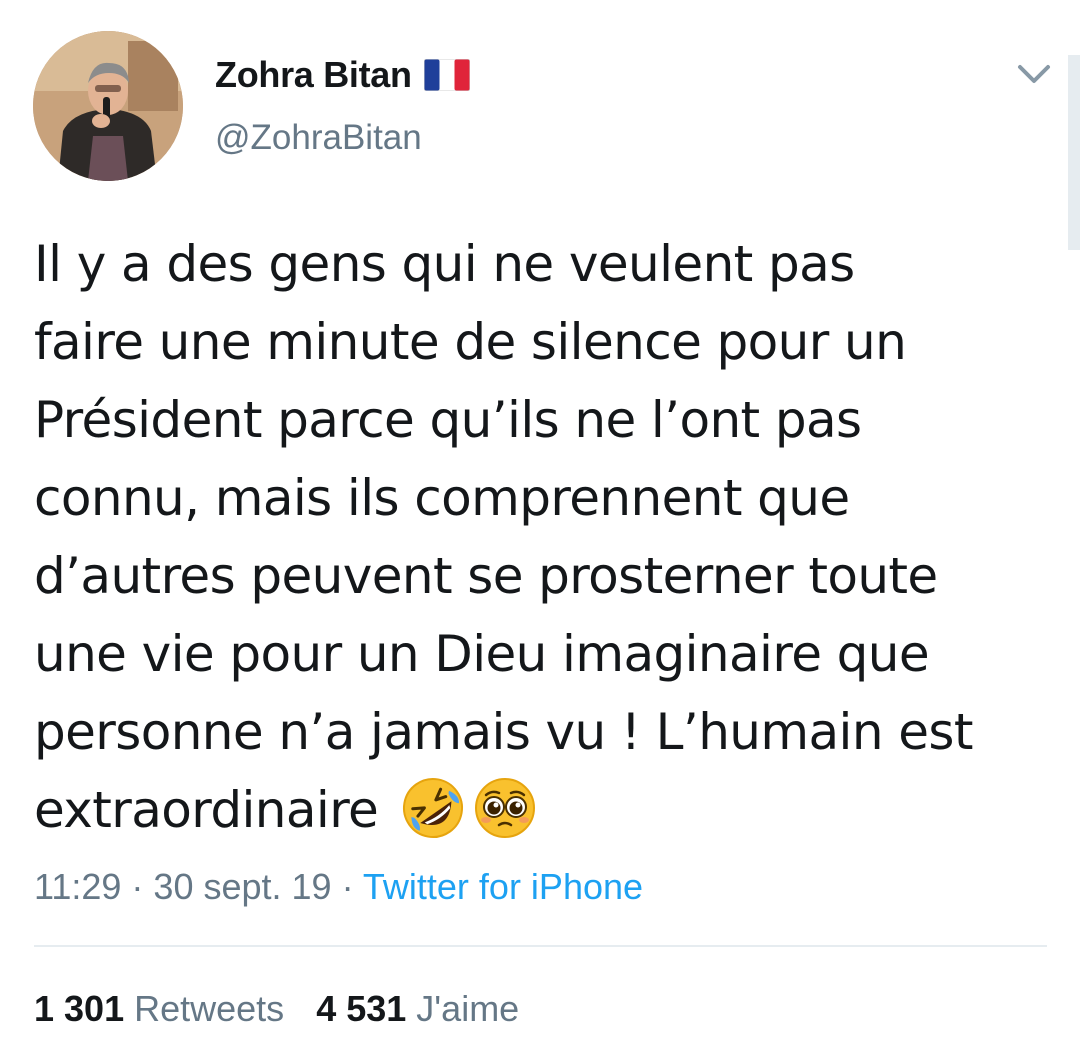 This screenshot has width=1080, height=1063. I want to click on likes-label: J'aime, so click(468, 1008).